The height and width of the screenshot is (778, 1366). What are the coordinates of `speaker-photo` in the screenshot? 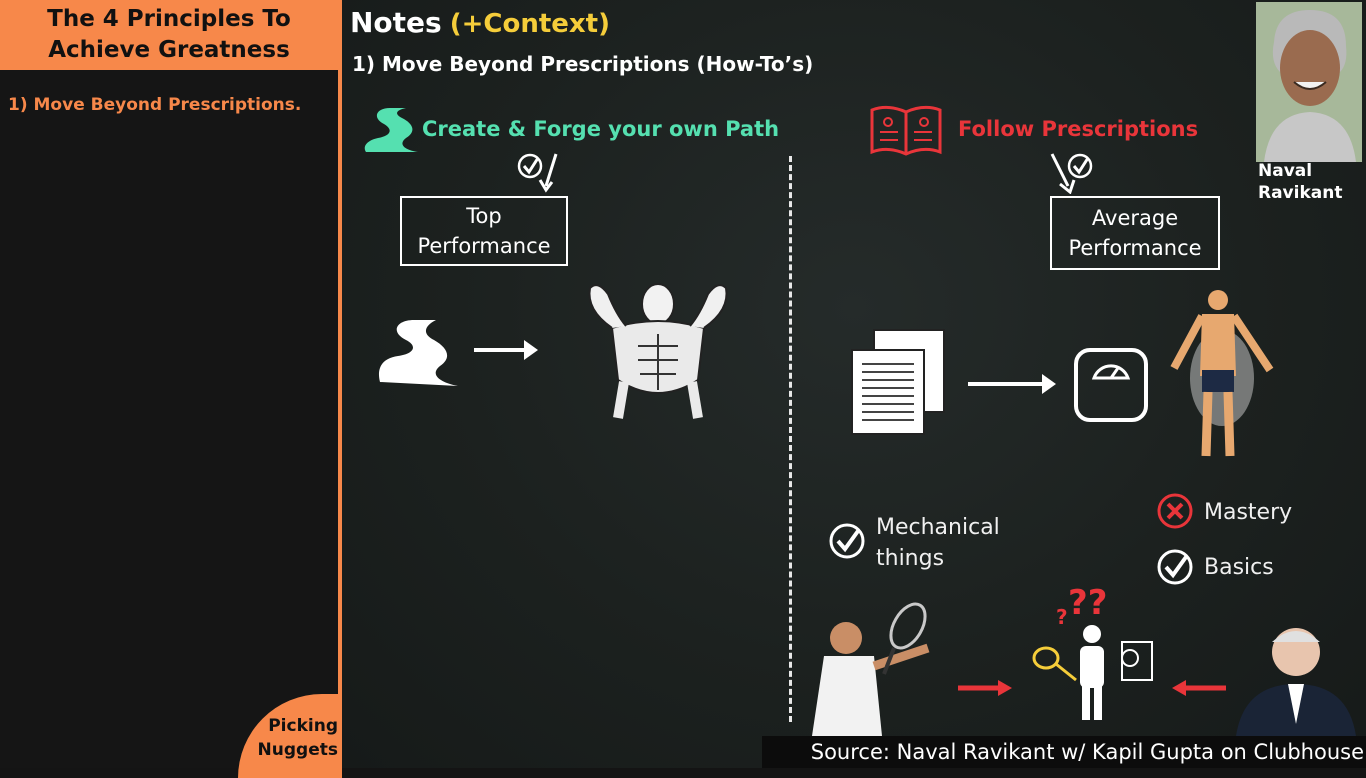 It's located at (1309, 82).